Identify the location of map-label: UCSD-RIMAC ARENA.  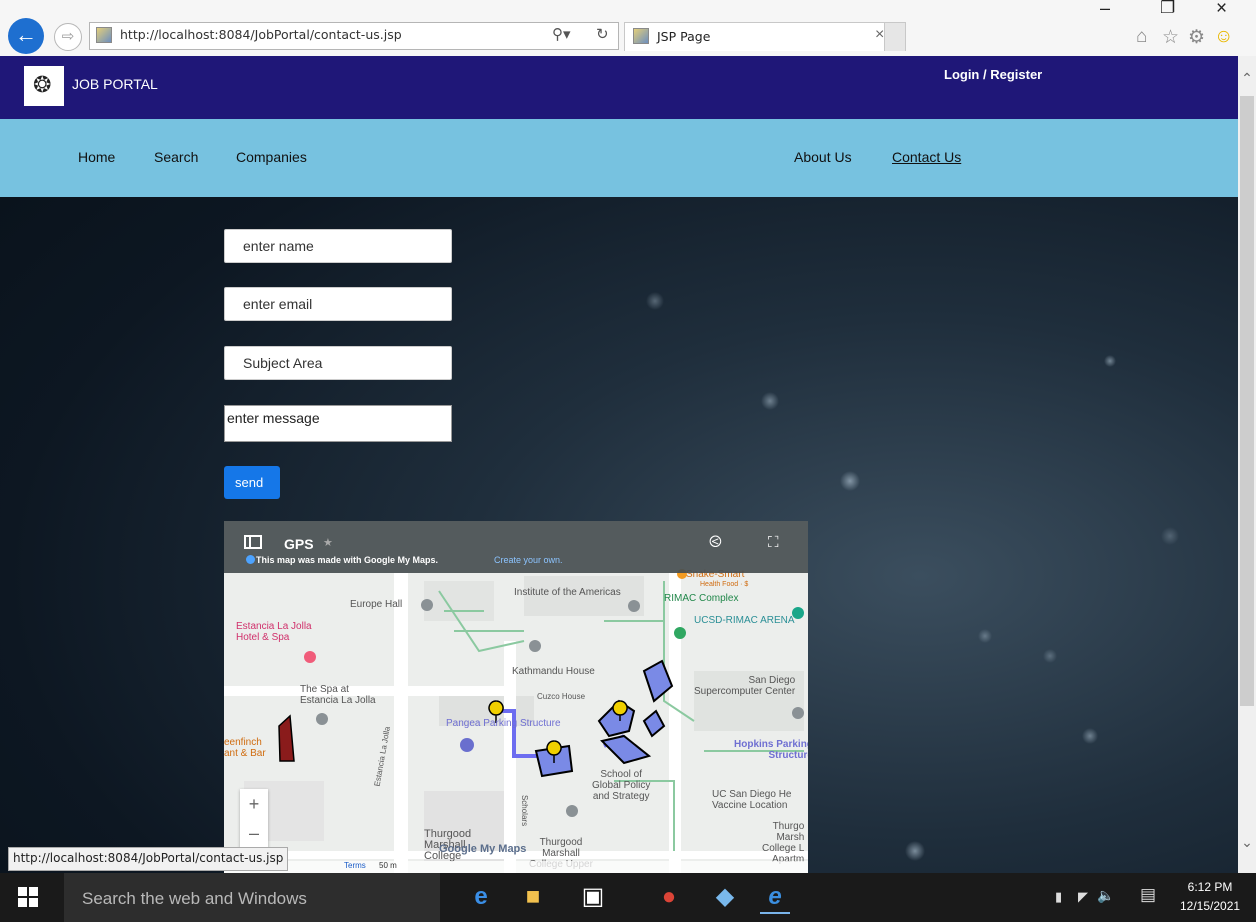
(744, 620).